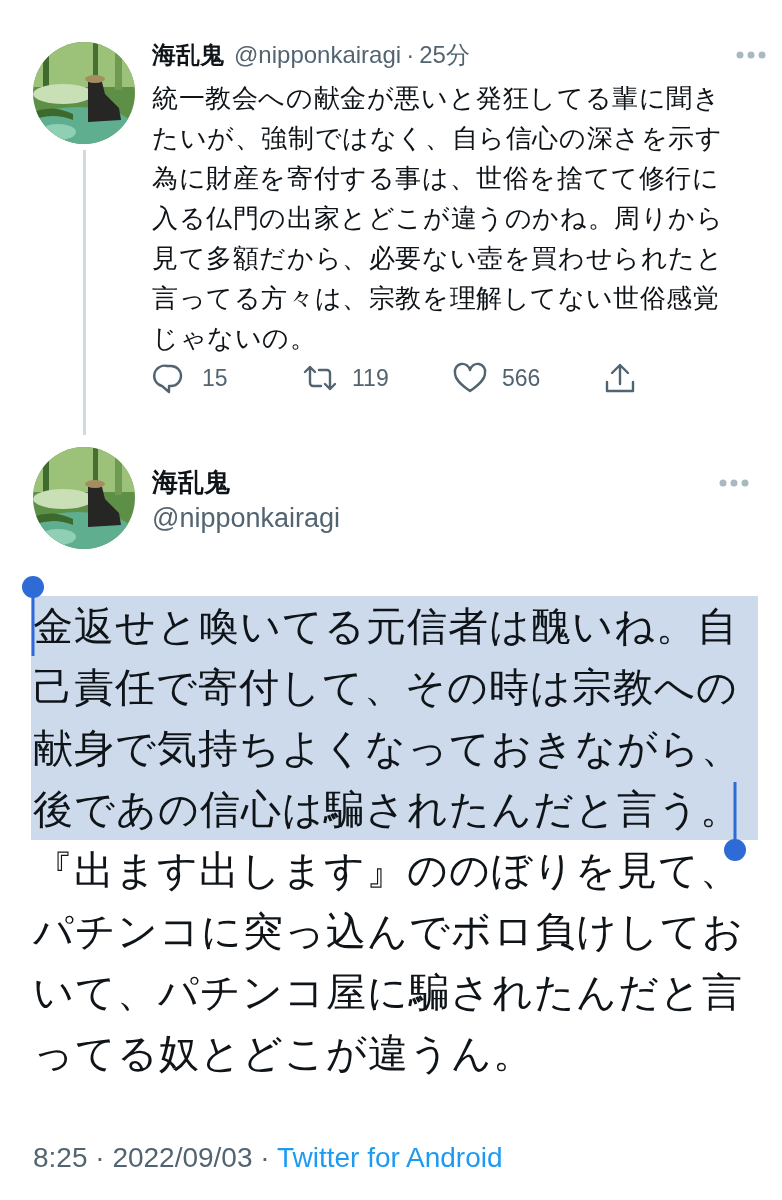 The width and height of the screenshot is (782, 1200). What do you see at coordinates (215, 378) in the screenshot?
I see `action-count: 15` at bounding box center [215, 378].